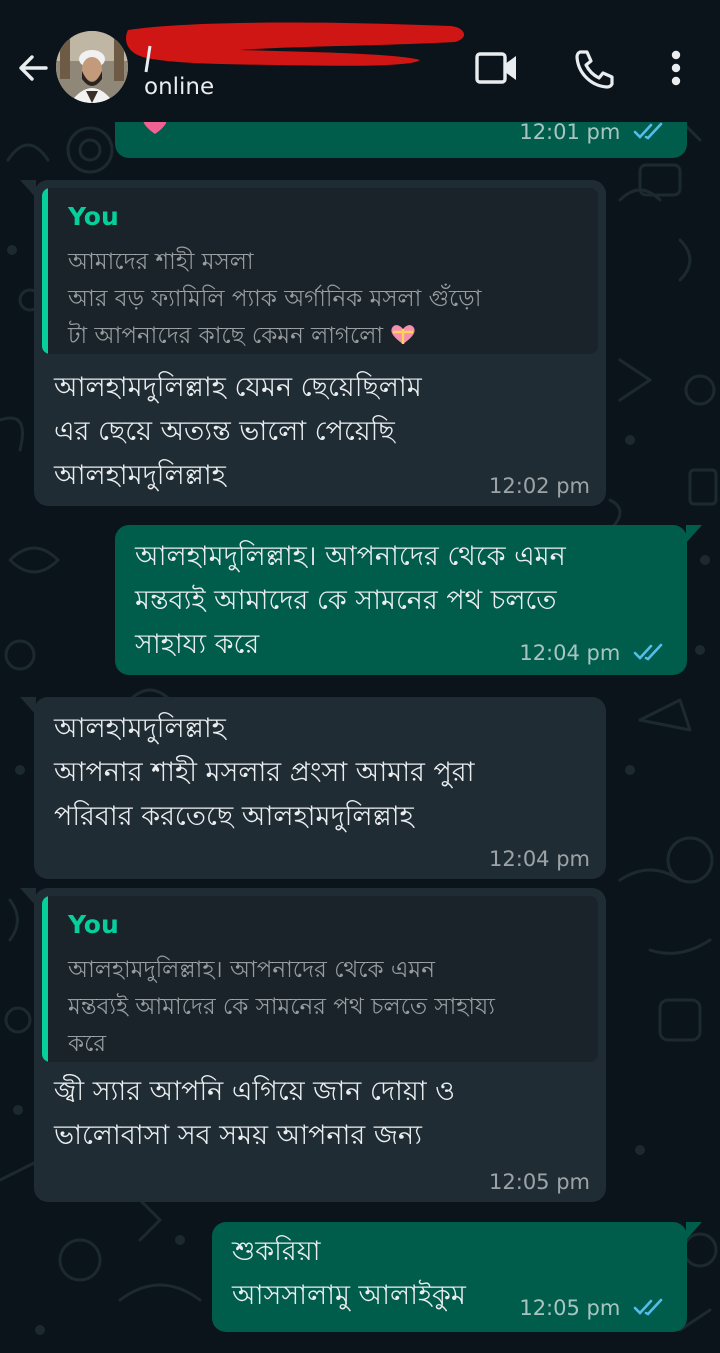 The image size is (720, 1353). Describe the element at coordinates (34, 68) in the screenshot. I see `arrow-left-icon` at that location.